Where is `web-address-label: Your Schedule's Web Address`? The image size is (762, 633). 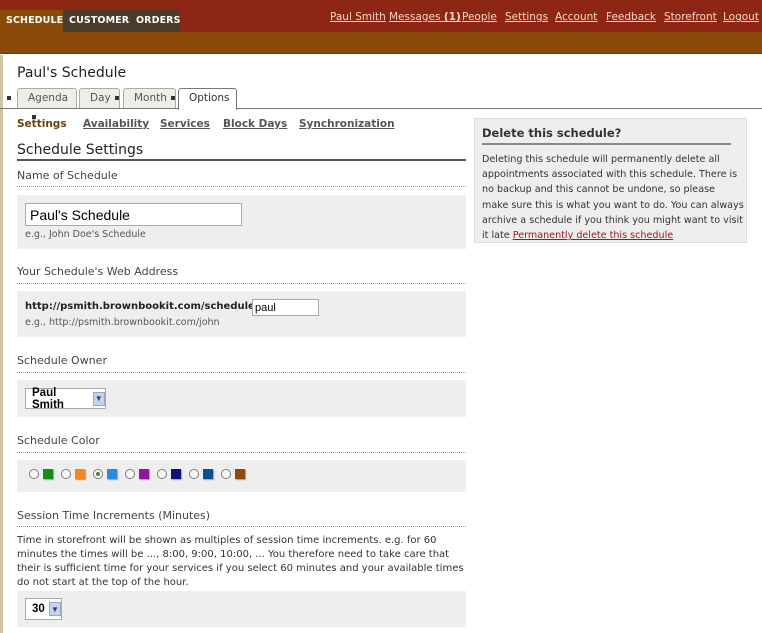 web-address-label: Your Schedule's Web Address is located at coordinates (98, 271).